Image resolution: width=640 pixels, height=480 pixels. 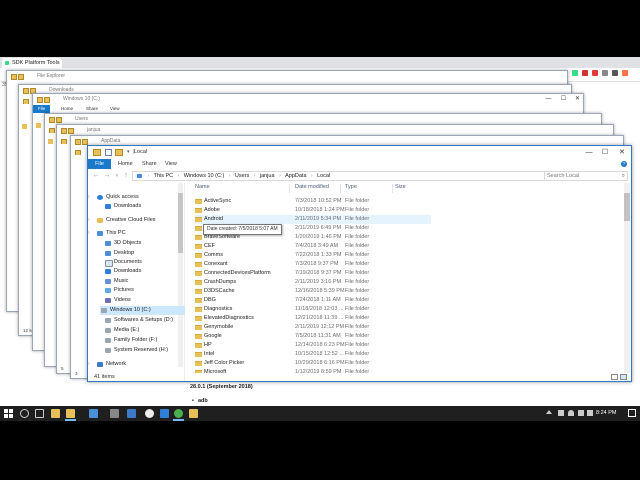 What do you see at coordinates (590, 413) in the screenshot?
I see `keyboard-icon` at bounding box center [590, 413].